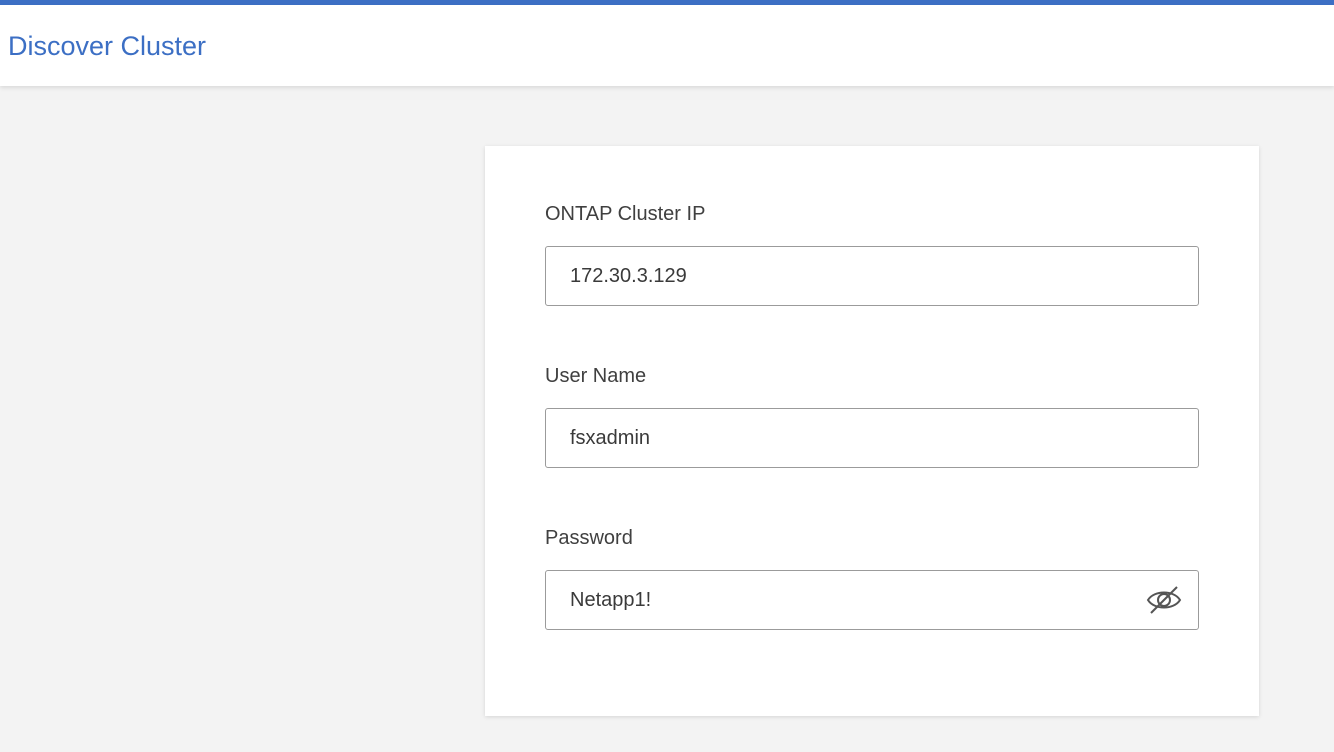 This screenshot has width=1334, height=752. I want to click on user-name-field-group: User Name fsxadmin, so click(872, 416).